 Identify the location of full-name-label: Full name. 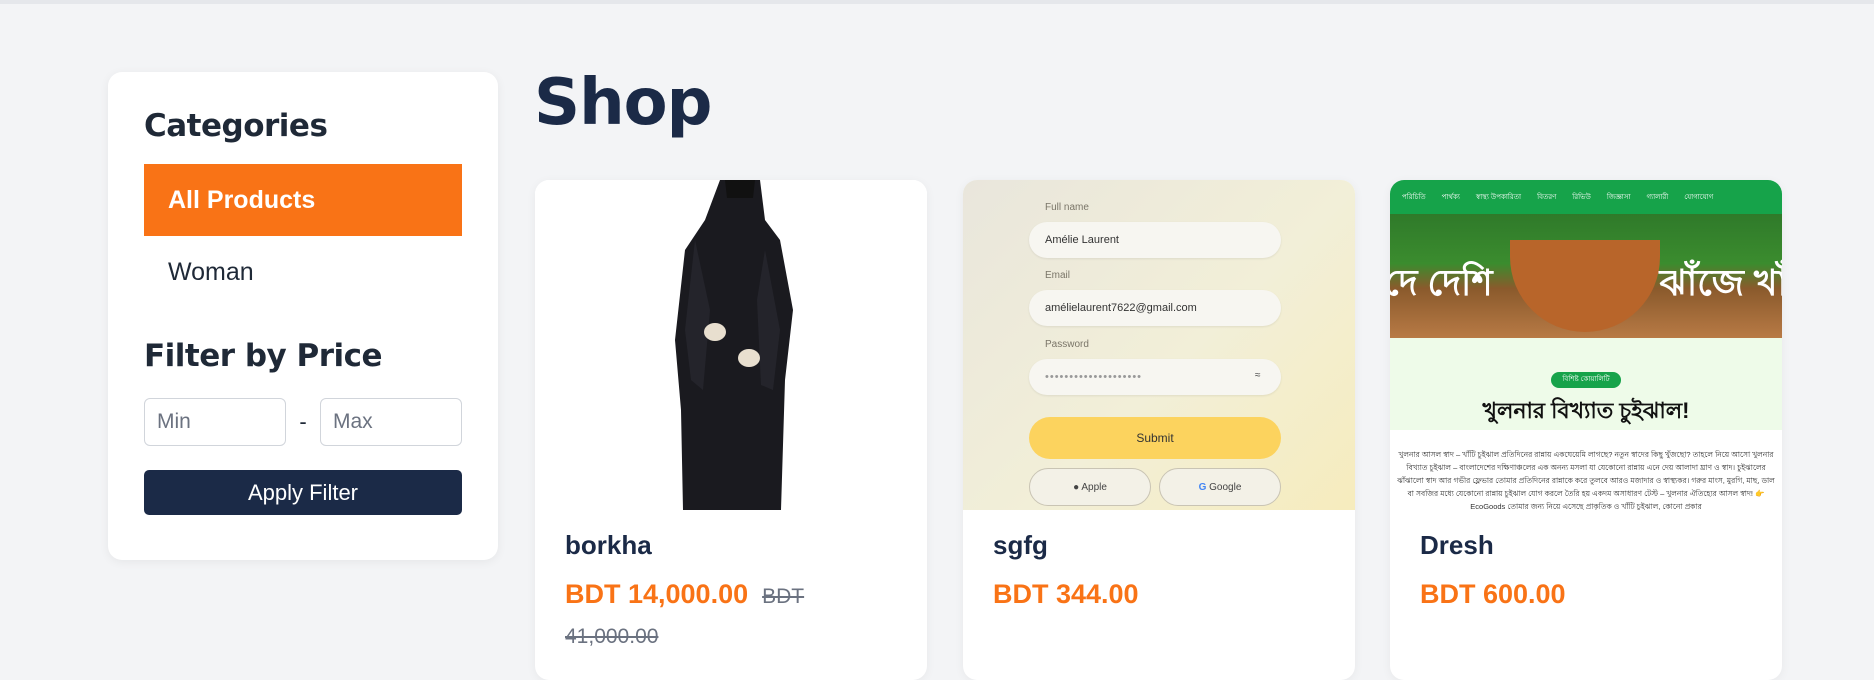
(1067, 207).